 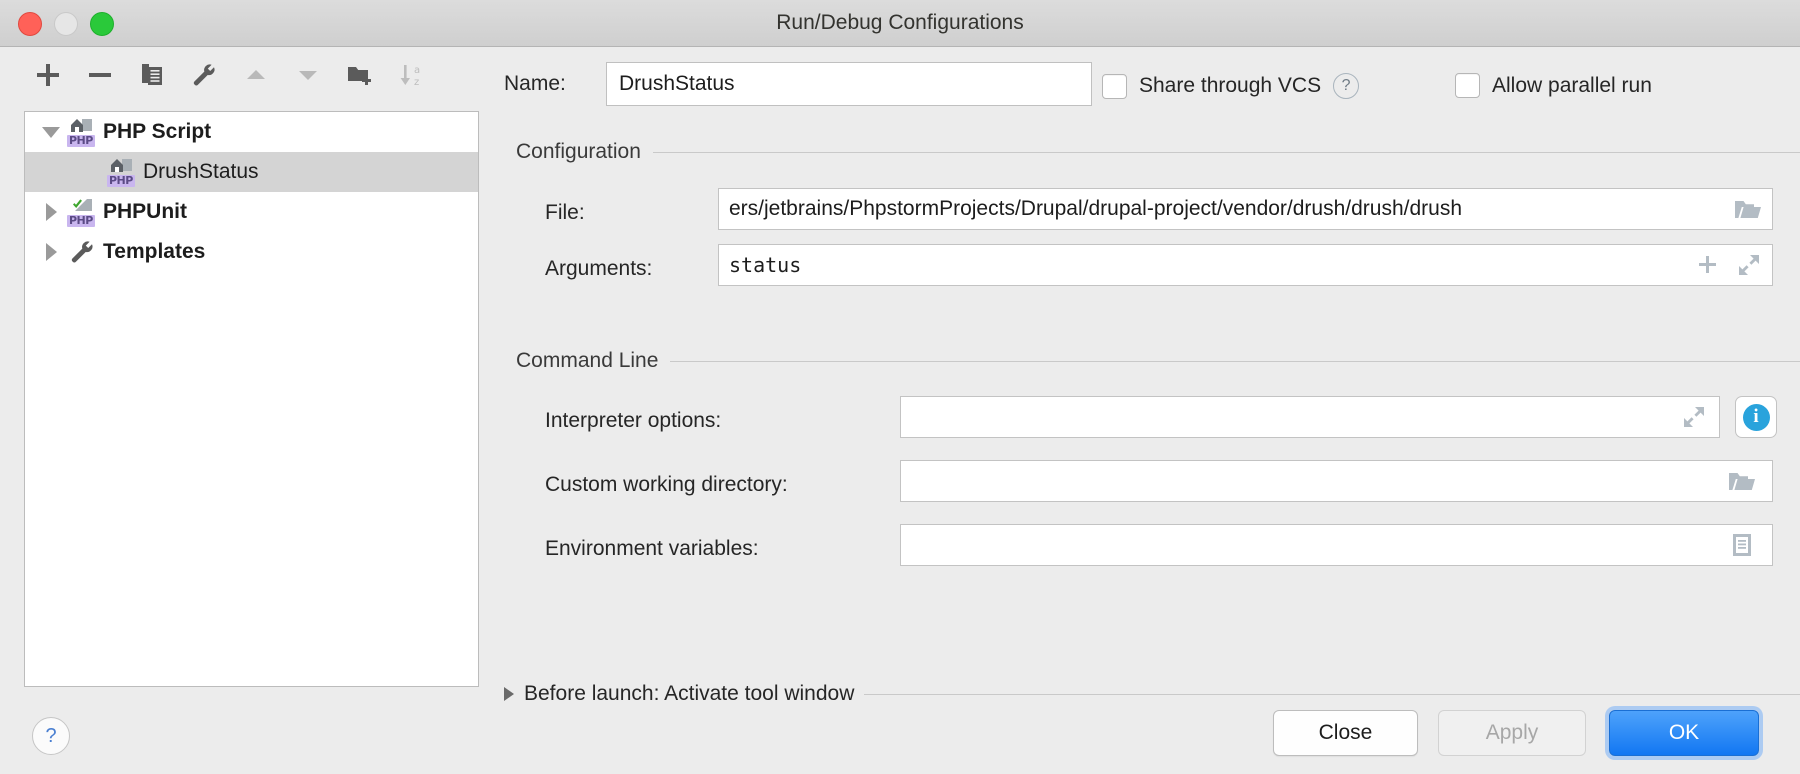 I want to click on interpreter-options-input, so click(x=1310, y=417).